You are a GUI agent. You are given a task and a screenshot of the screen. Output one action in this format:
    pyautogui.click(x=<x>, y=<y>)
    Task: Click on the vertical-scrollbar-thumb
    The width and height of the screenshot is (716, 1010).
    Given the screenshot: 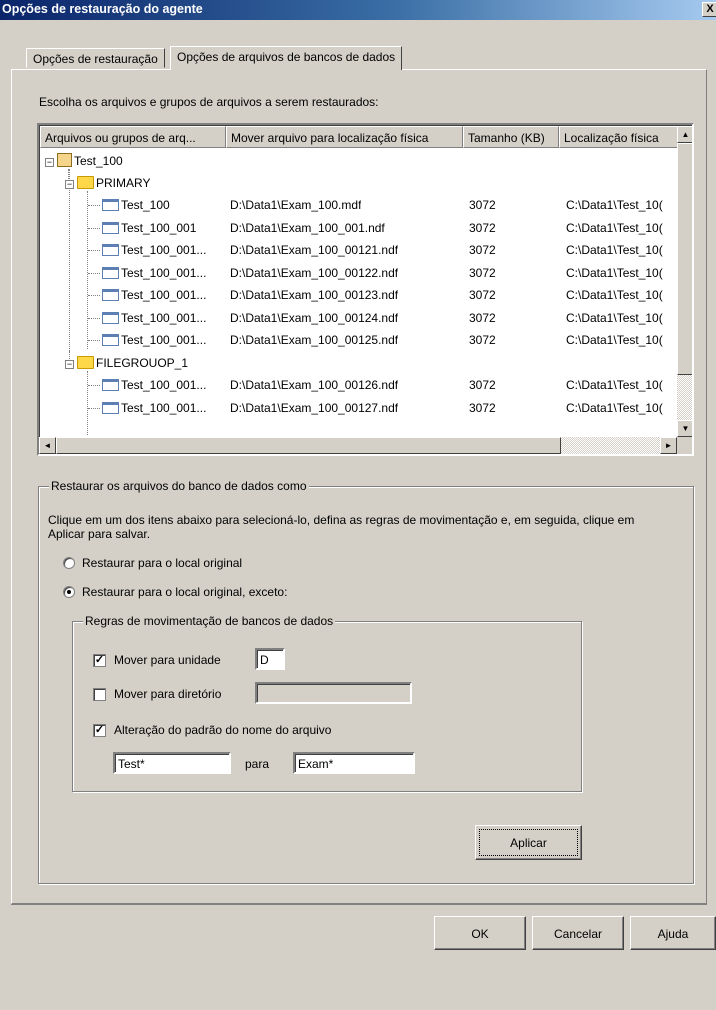 What is the action you would take?
    pyautogui.click(x=684, y=259)
    